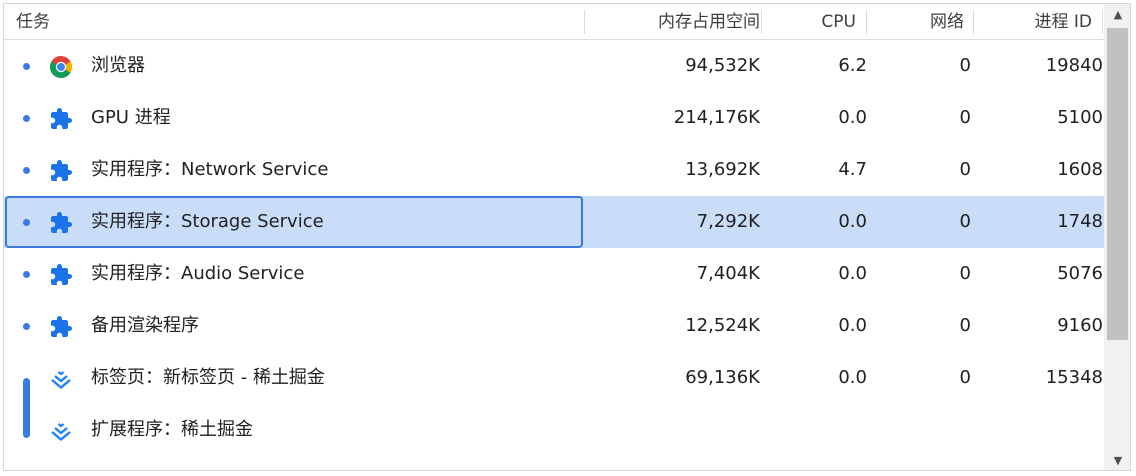 Image resolution: width=1136 pixels, height=476 pixels. What do you see at coordinates (172, 429) in the screenshot?
I see `process-name: 扩展程序：稀土掘金` at bounding box center [172, 429].